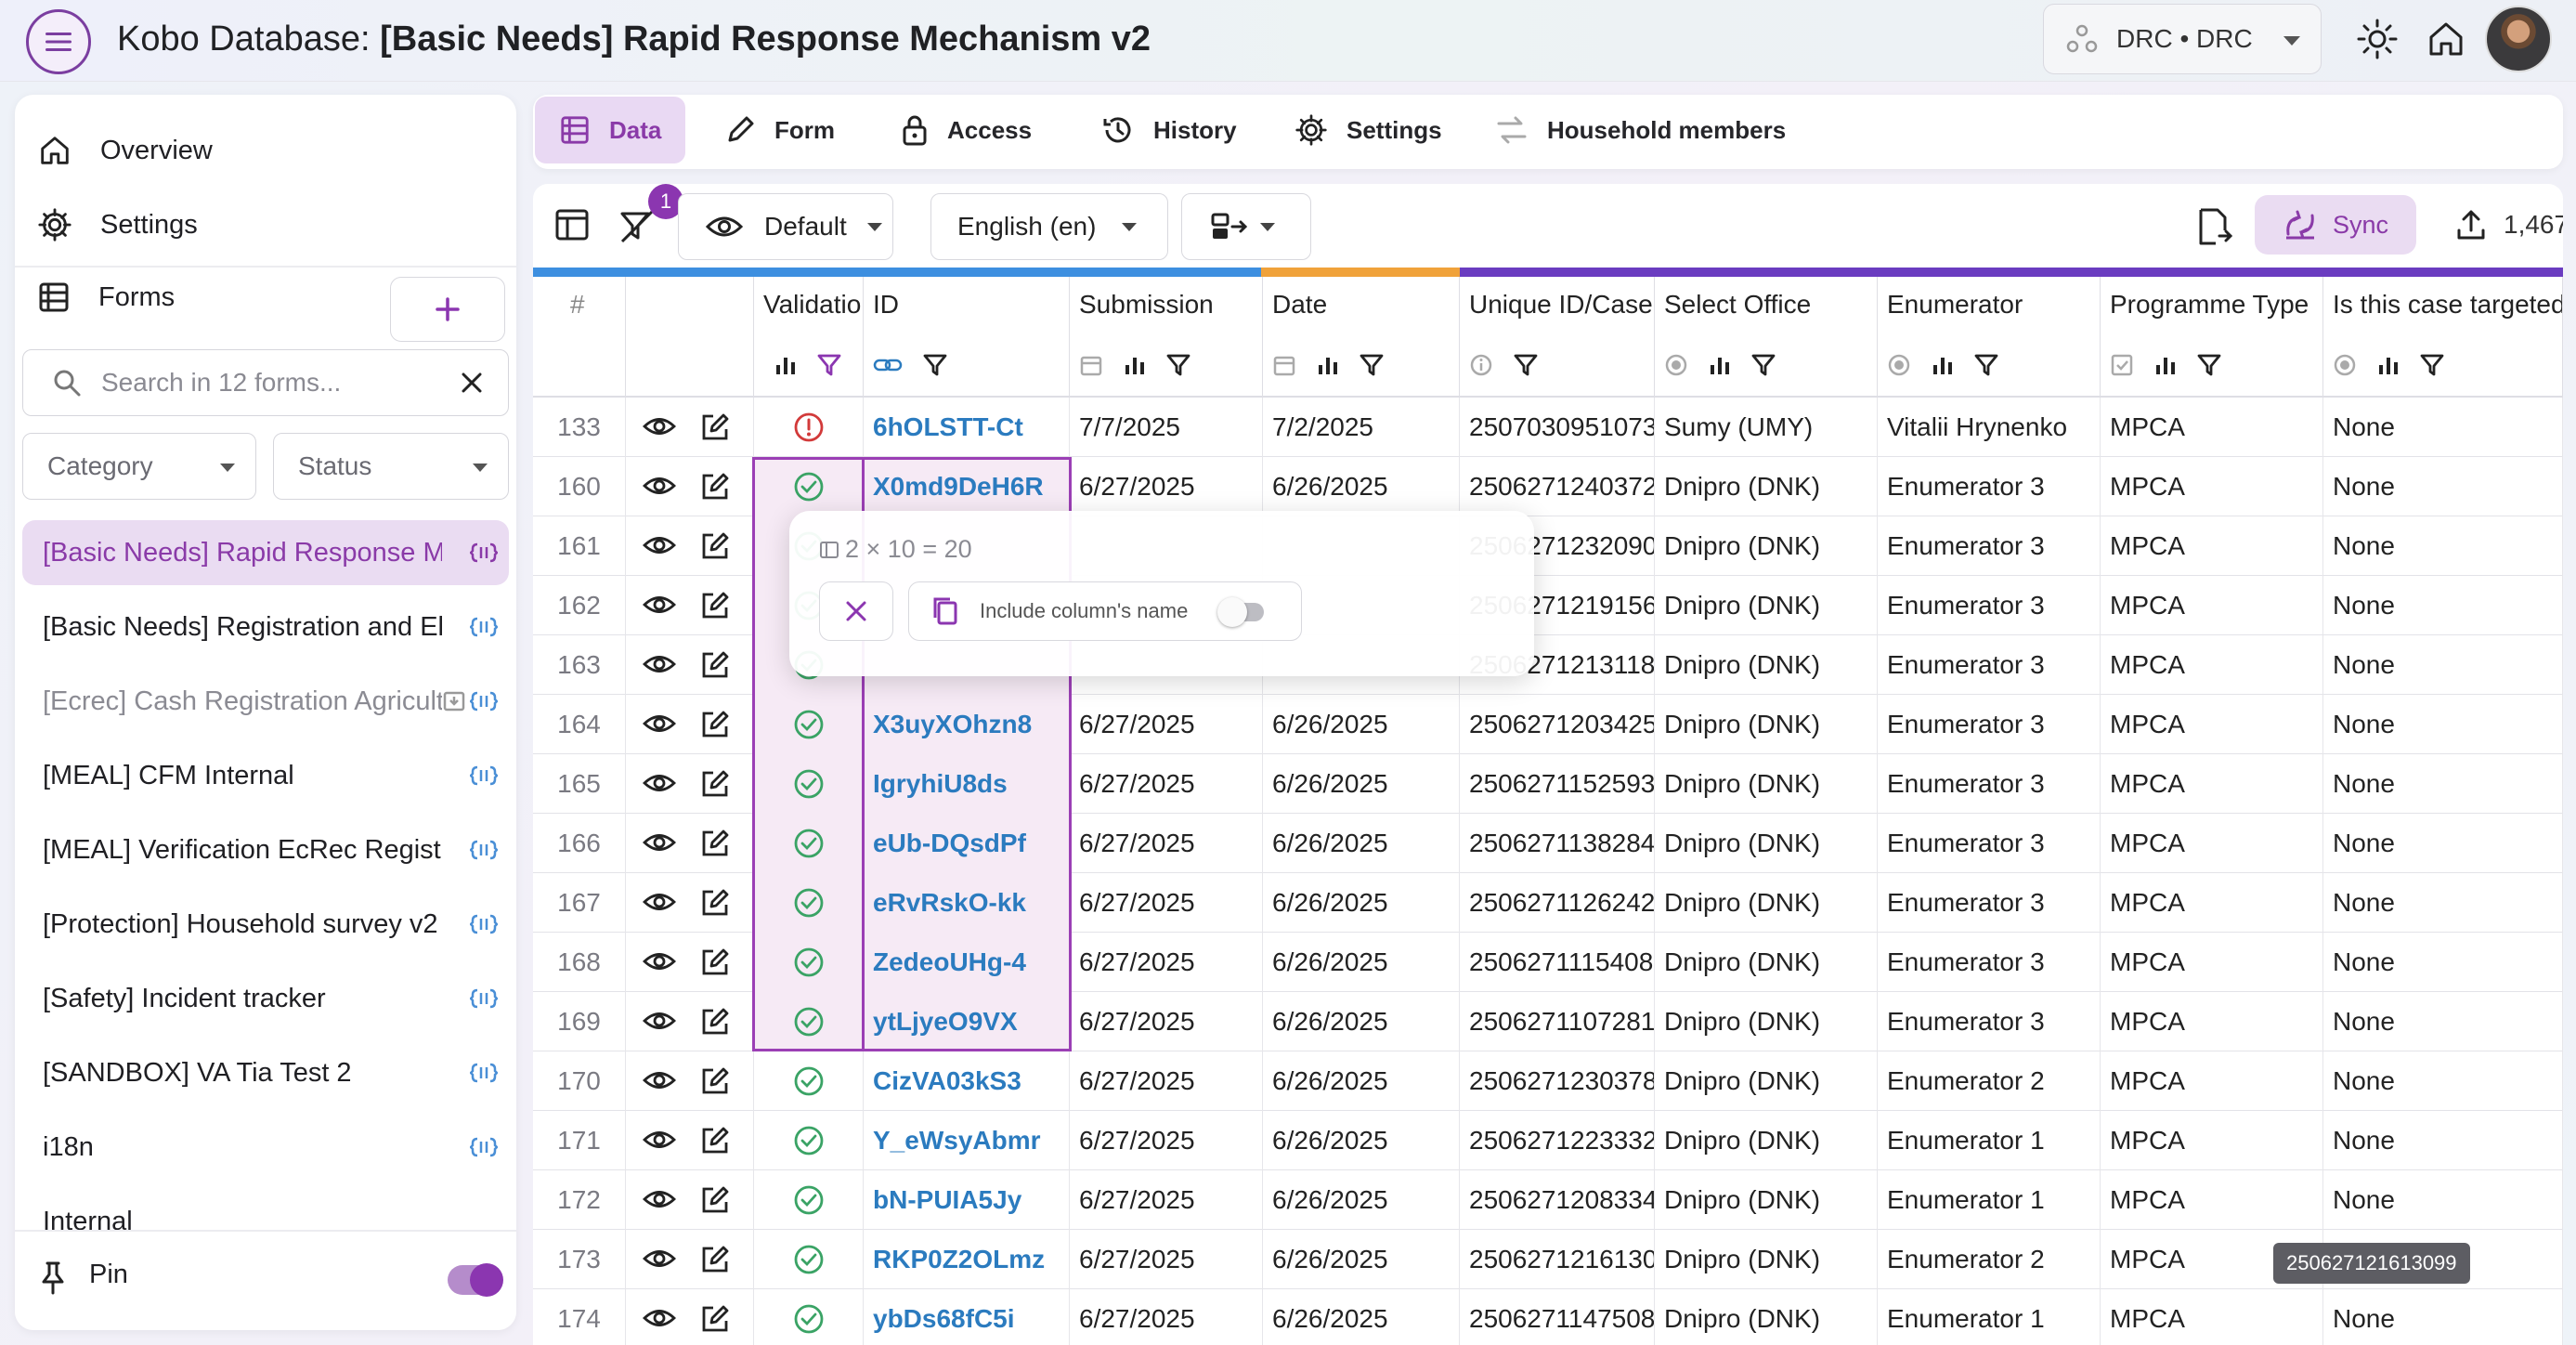 The image size is (2576, 1345). What do you see at coordinates (1361, 338) in the screenshot?
I see `column-header: Date` at bounding box center [1361, 338].